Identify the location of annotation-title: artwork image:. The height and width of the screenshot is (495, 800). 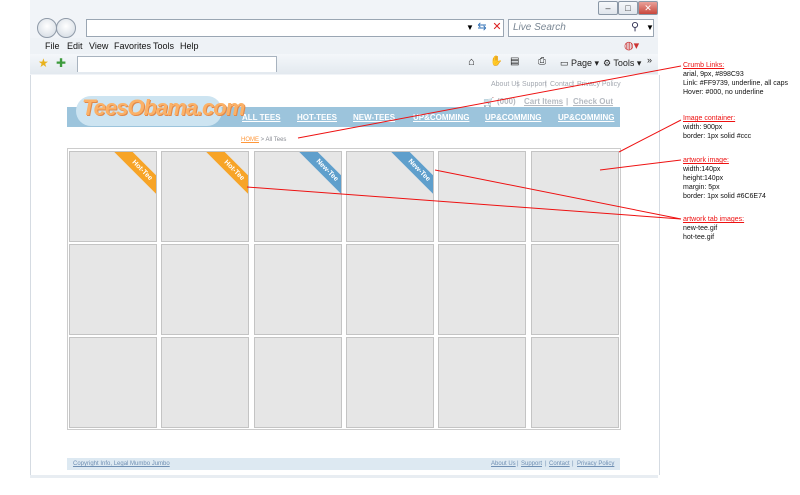
(706, 160).